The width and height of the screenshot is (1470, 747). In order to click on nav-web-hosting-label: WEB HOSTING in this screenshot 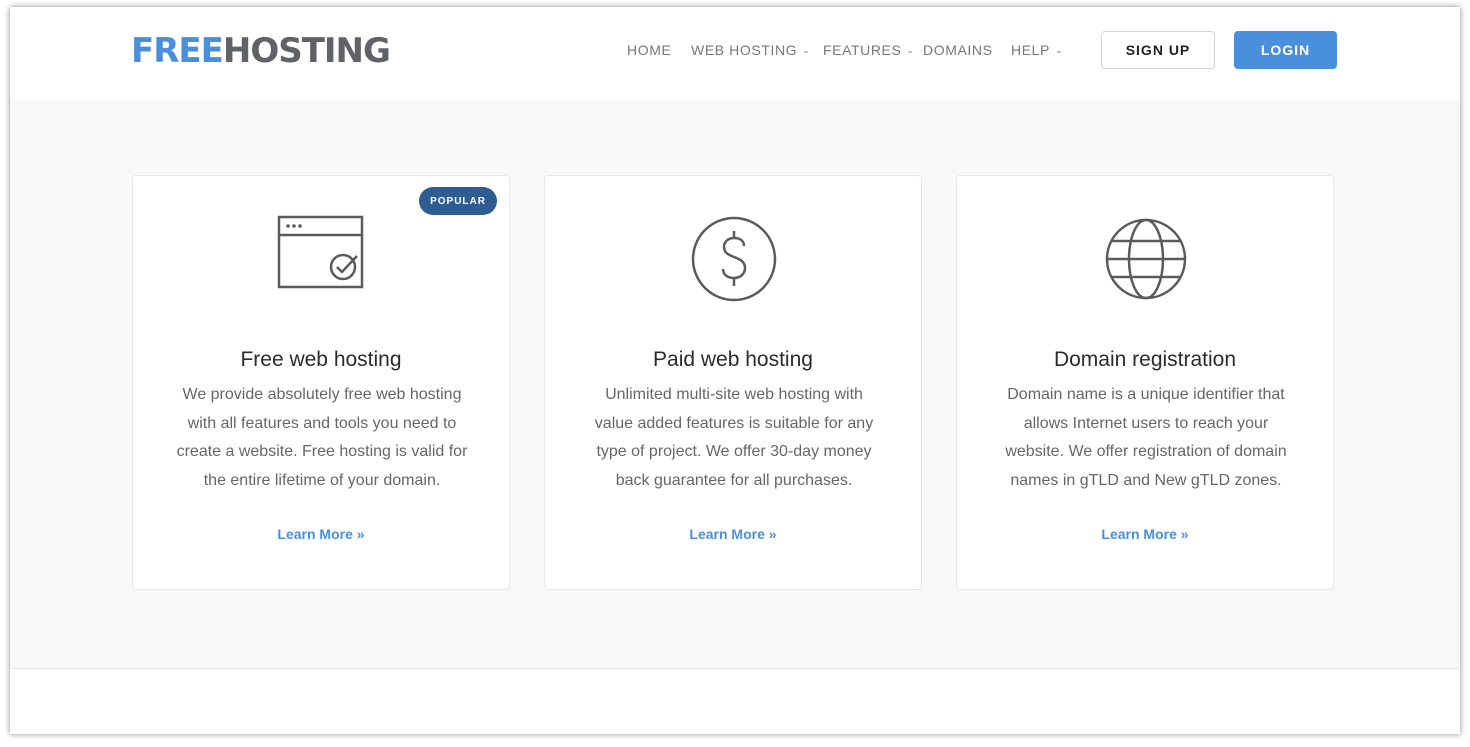, I will do `click(744, 50)`.